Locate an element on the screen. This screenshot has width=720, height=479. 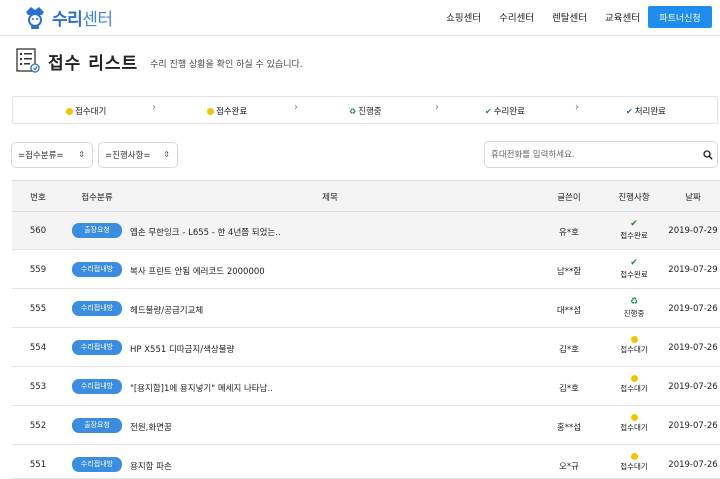
table-row: 552 출장요청 전원,화면꿈 홍**섭 접수대기 2019-07-26 is located at coordinates (366, 426).